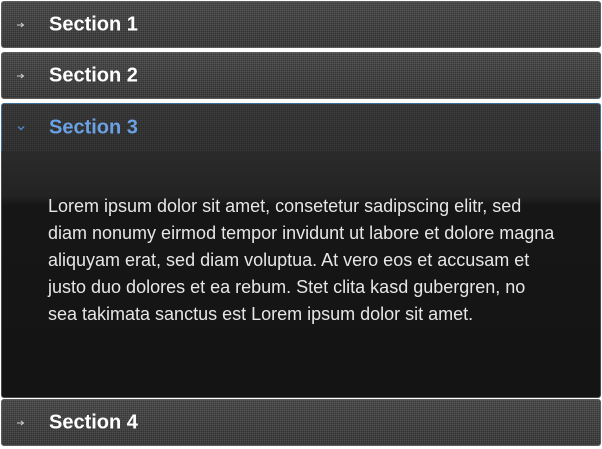 The width and height of the screenshot is (602, 449). I want to click on accordion-header-section-3: Section 3, so click(301, 127).